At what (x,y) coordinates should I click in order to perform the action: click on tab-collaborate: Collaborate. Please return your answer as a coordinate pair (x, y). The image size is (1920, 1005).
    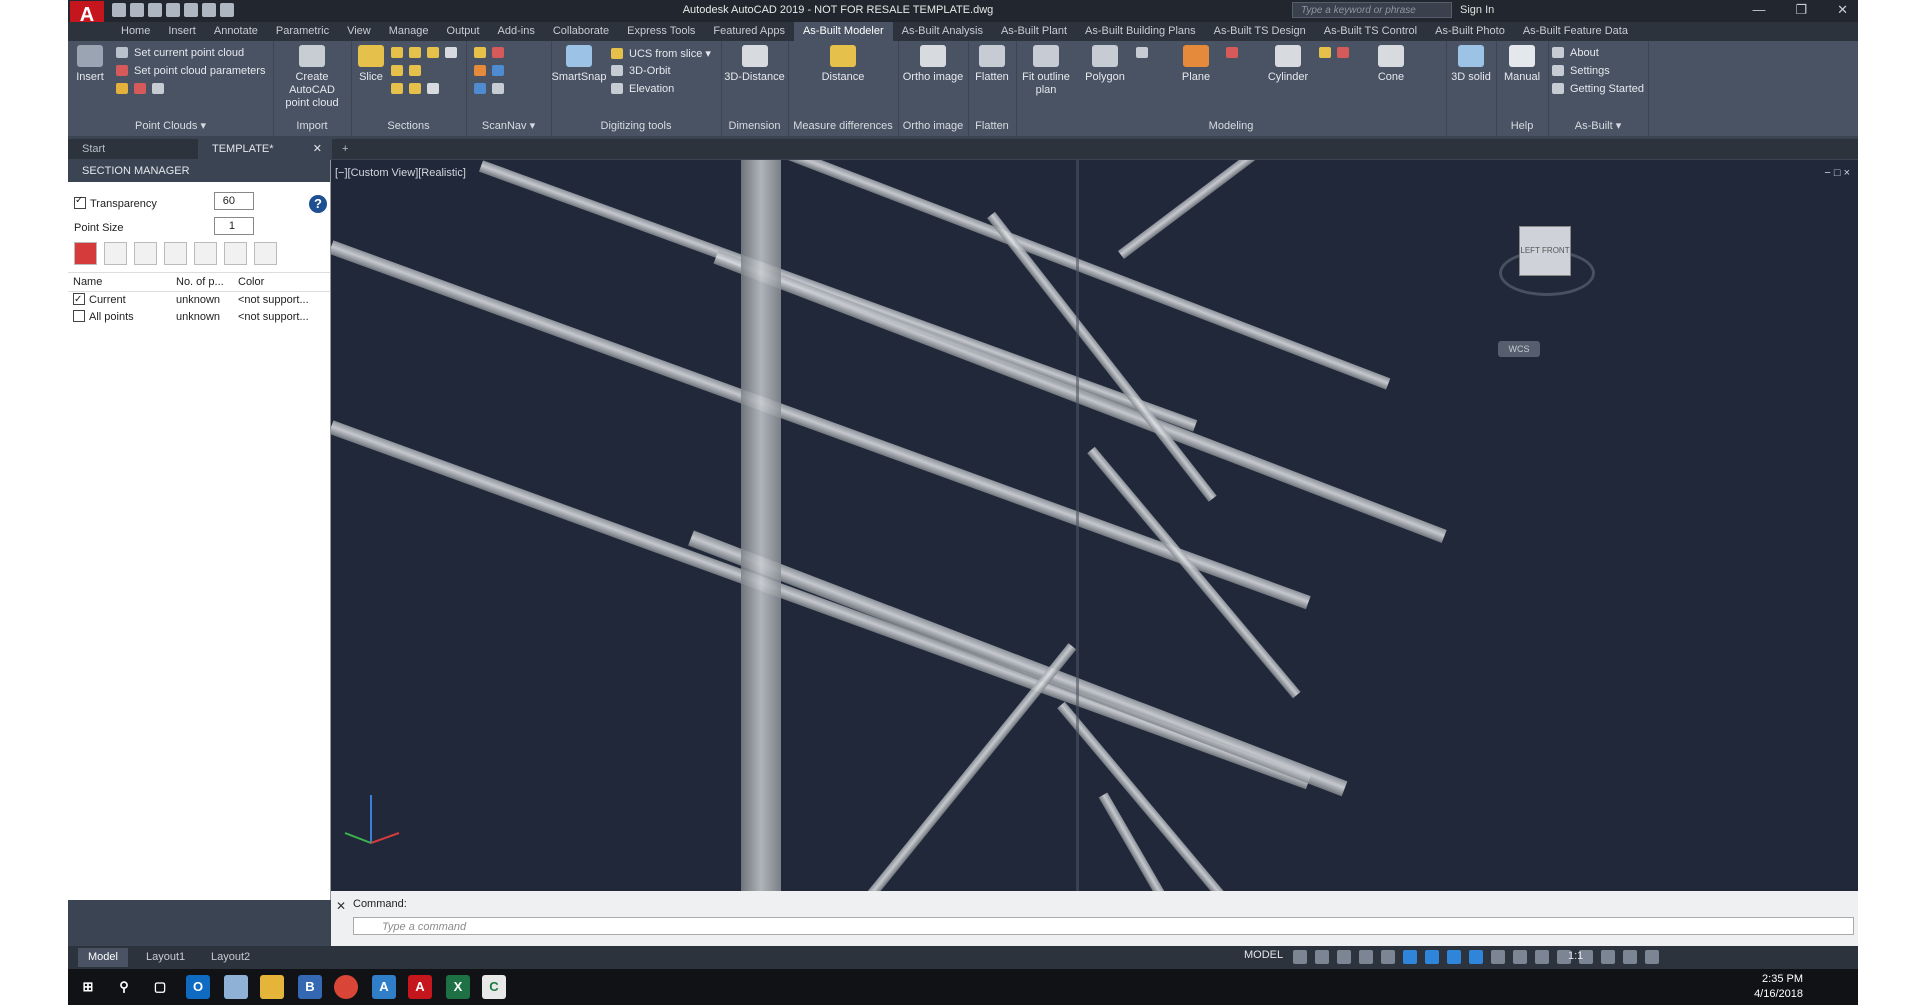
    Looking at the image, I should click on (581, 31).